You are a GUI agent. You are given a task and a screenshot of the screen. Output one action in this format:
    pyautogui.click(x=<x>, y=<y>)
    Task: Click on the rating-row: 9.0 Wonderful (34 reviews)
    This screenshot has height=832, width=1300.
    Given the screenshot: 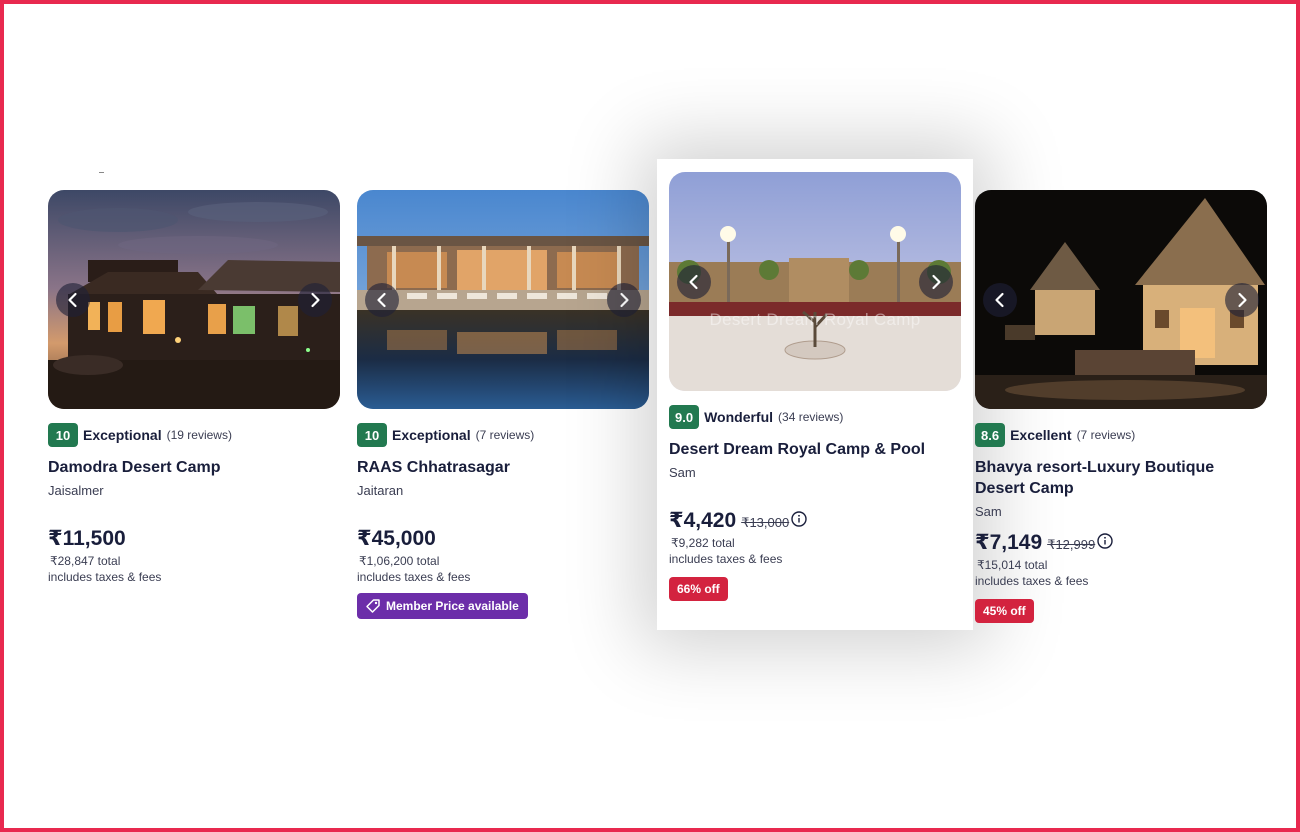 What is the action you would take?
    pyautogui.click(x=815, y=417)
    